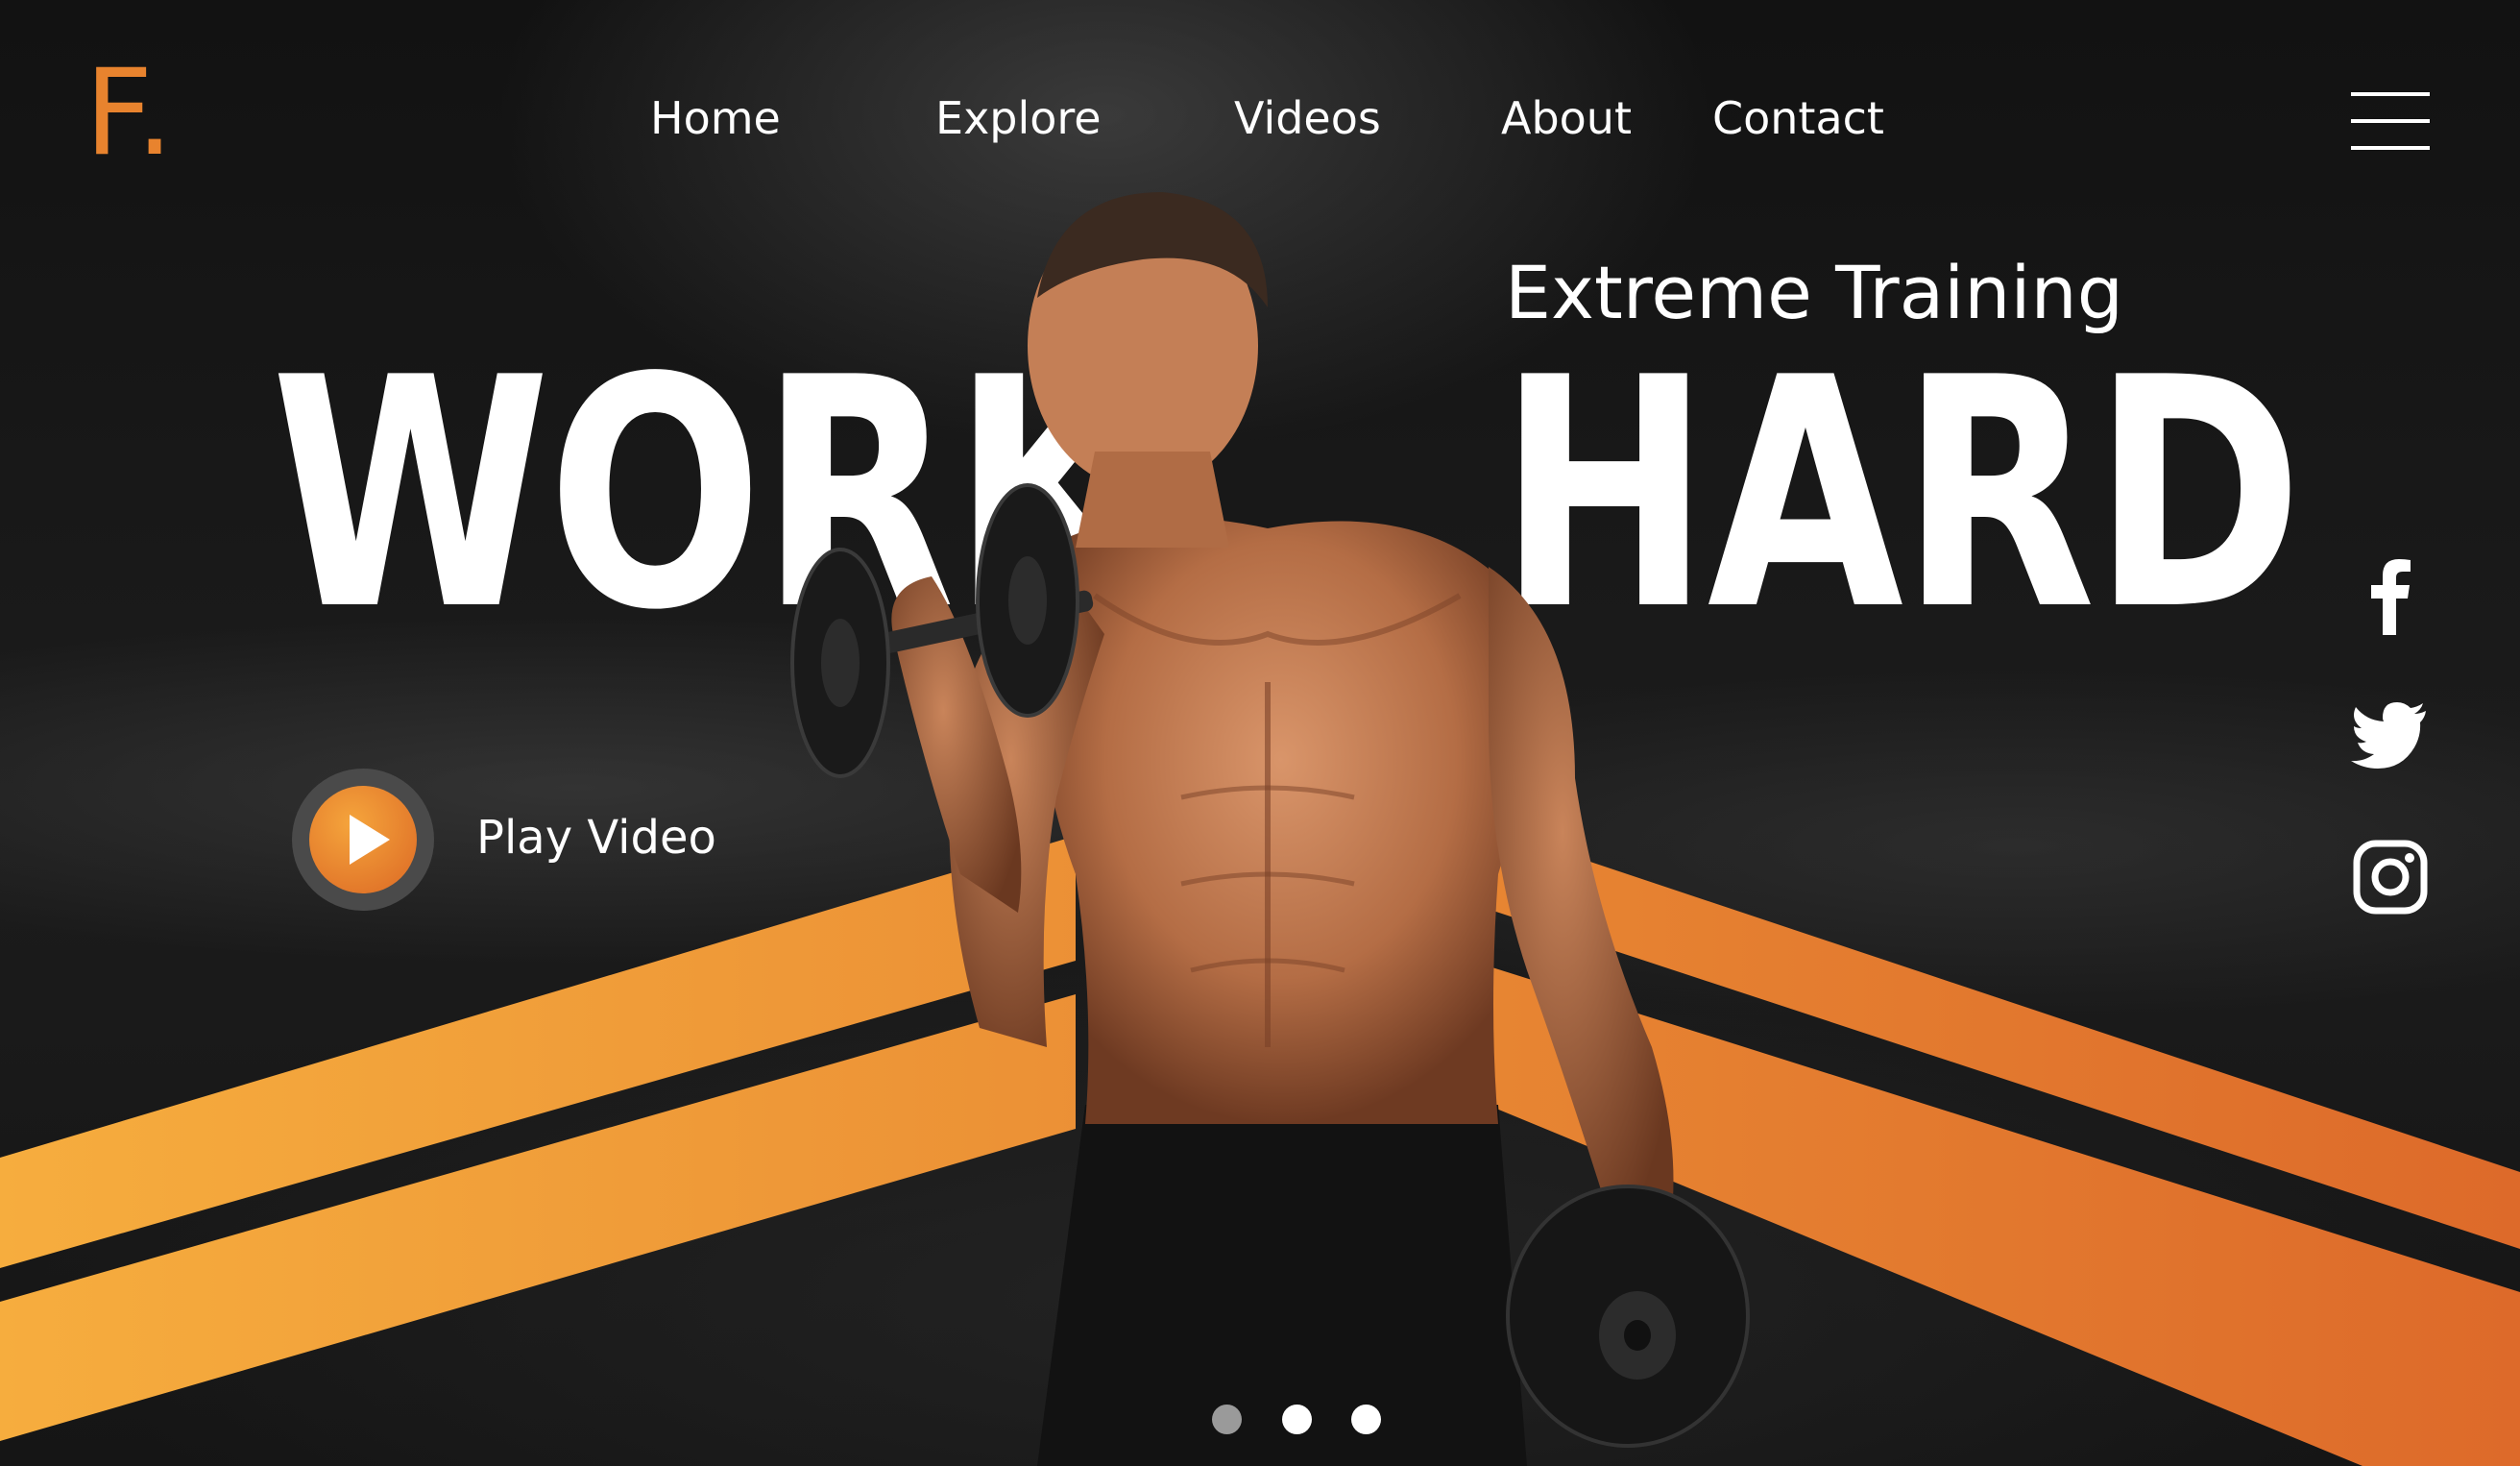 The height and width of the screenshot is (1466, 2520). Describe the element at coordinates (1282, 1285) in the screenshot. I see `athlete-shorts` at that location.